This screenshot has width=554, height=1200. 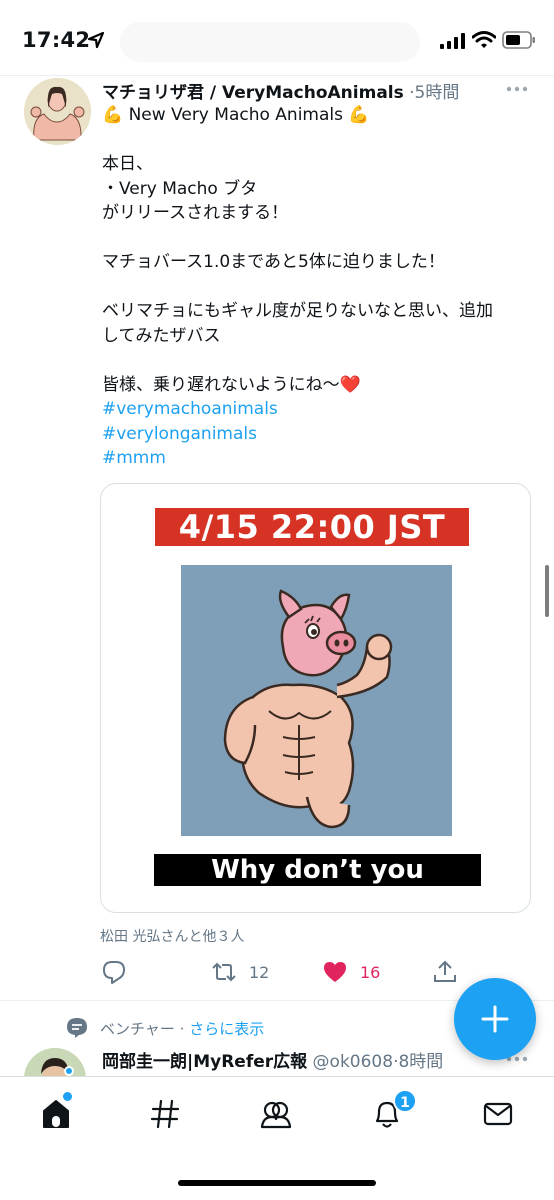 I want to click on nav-home, so click(x=56, y=1114).